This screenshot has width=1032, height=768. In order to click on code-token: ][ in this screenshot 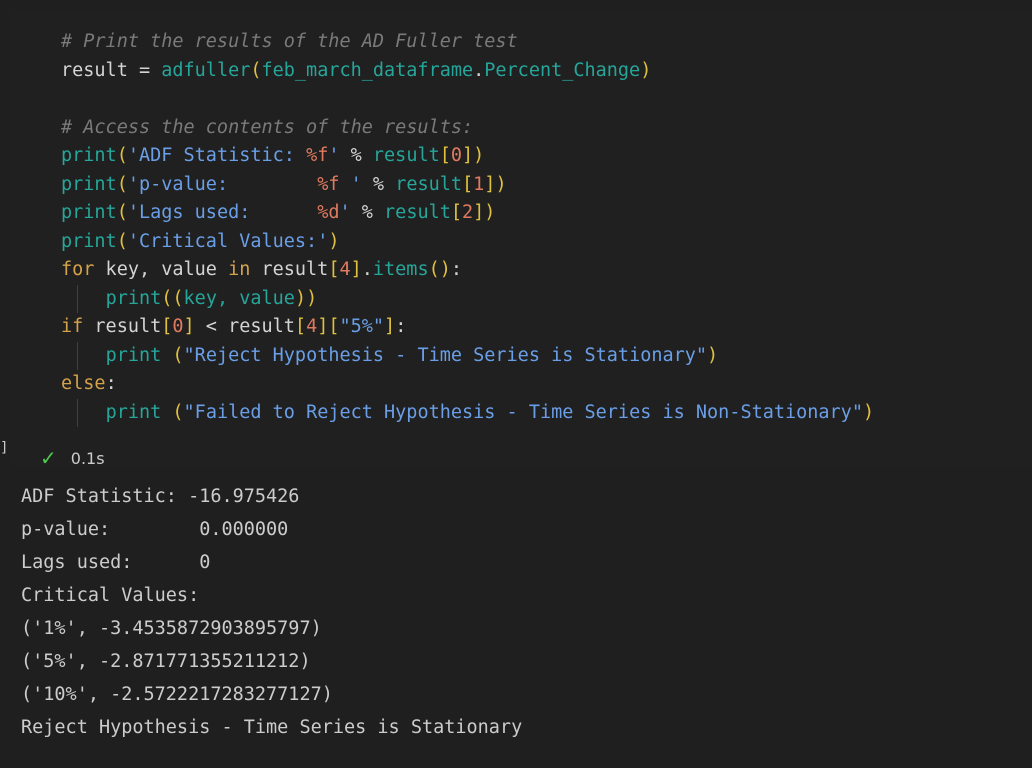, I will do `click(328, 326)`.